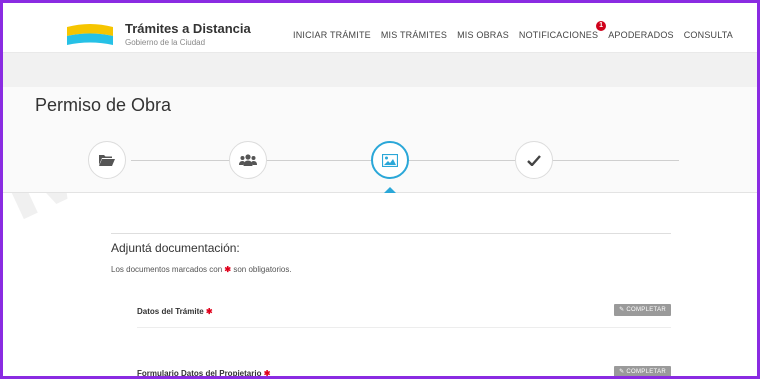 This screenshot has height=379, width=760. I want to click on document-row: Datos del Trámite ✱ ✎ COMPLETAR, so click(404, 313).